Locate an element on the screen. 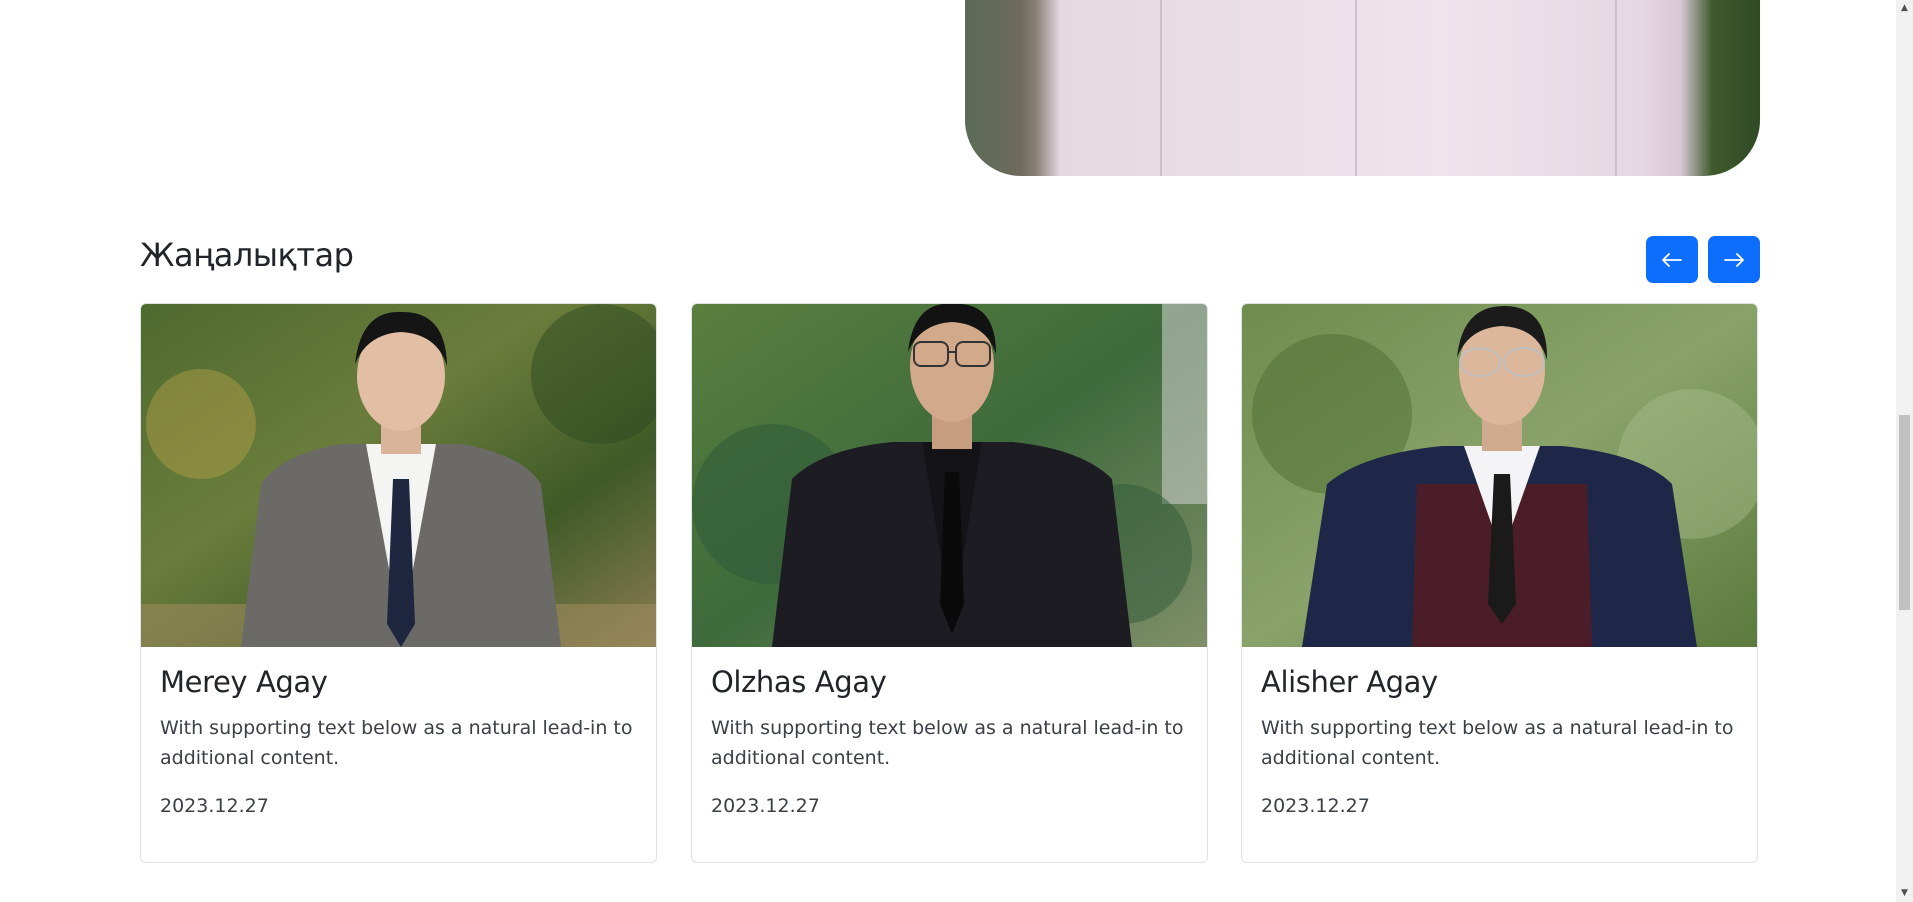 This screenshot has height=902, width=1913. carousel-next-button is located at coordinates (1734, 259).